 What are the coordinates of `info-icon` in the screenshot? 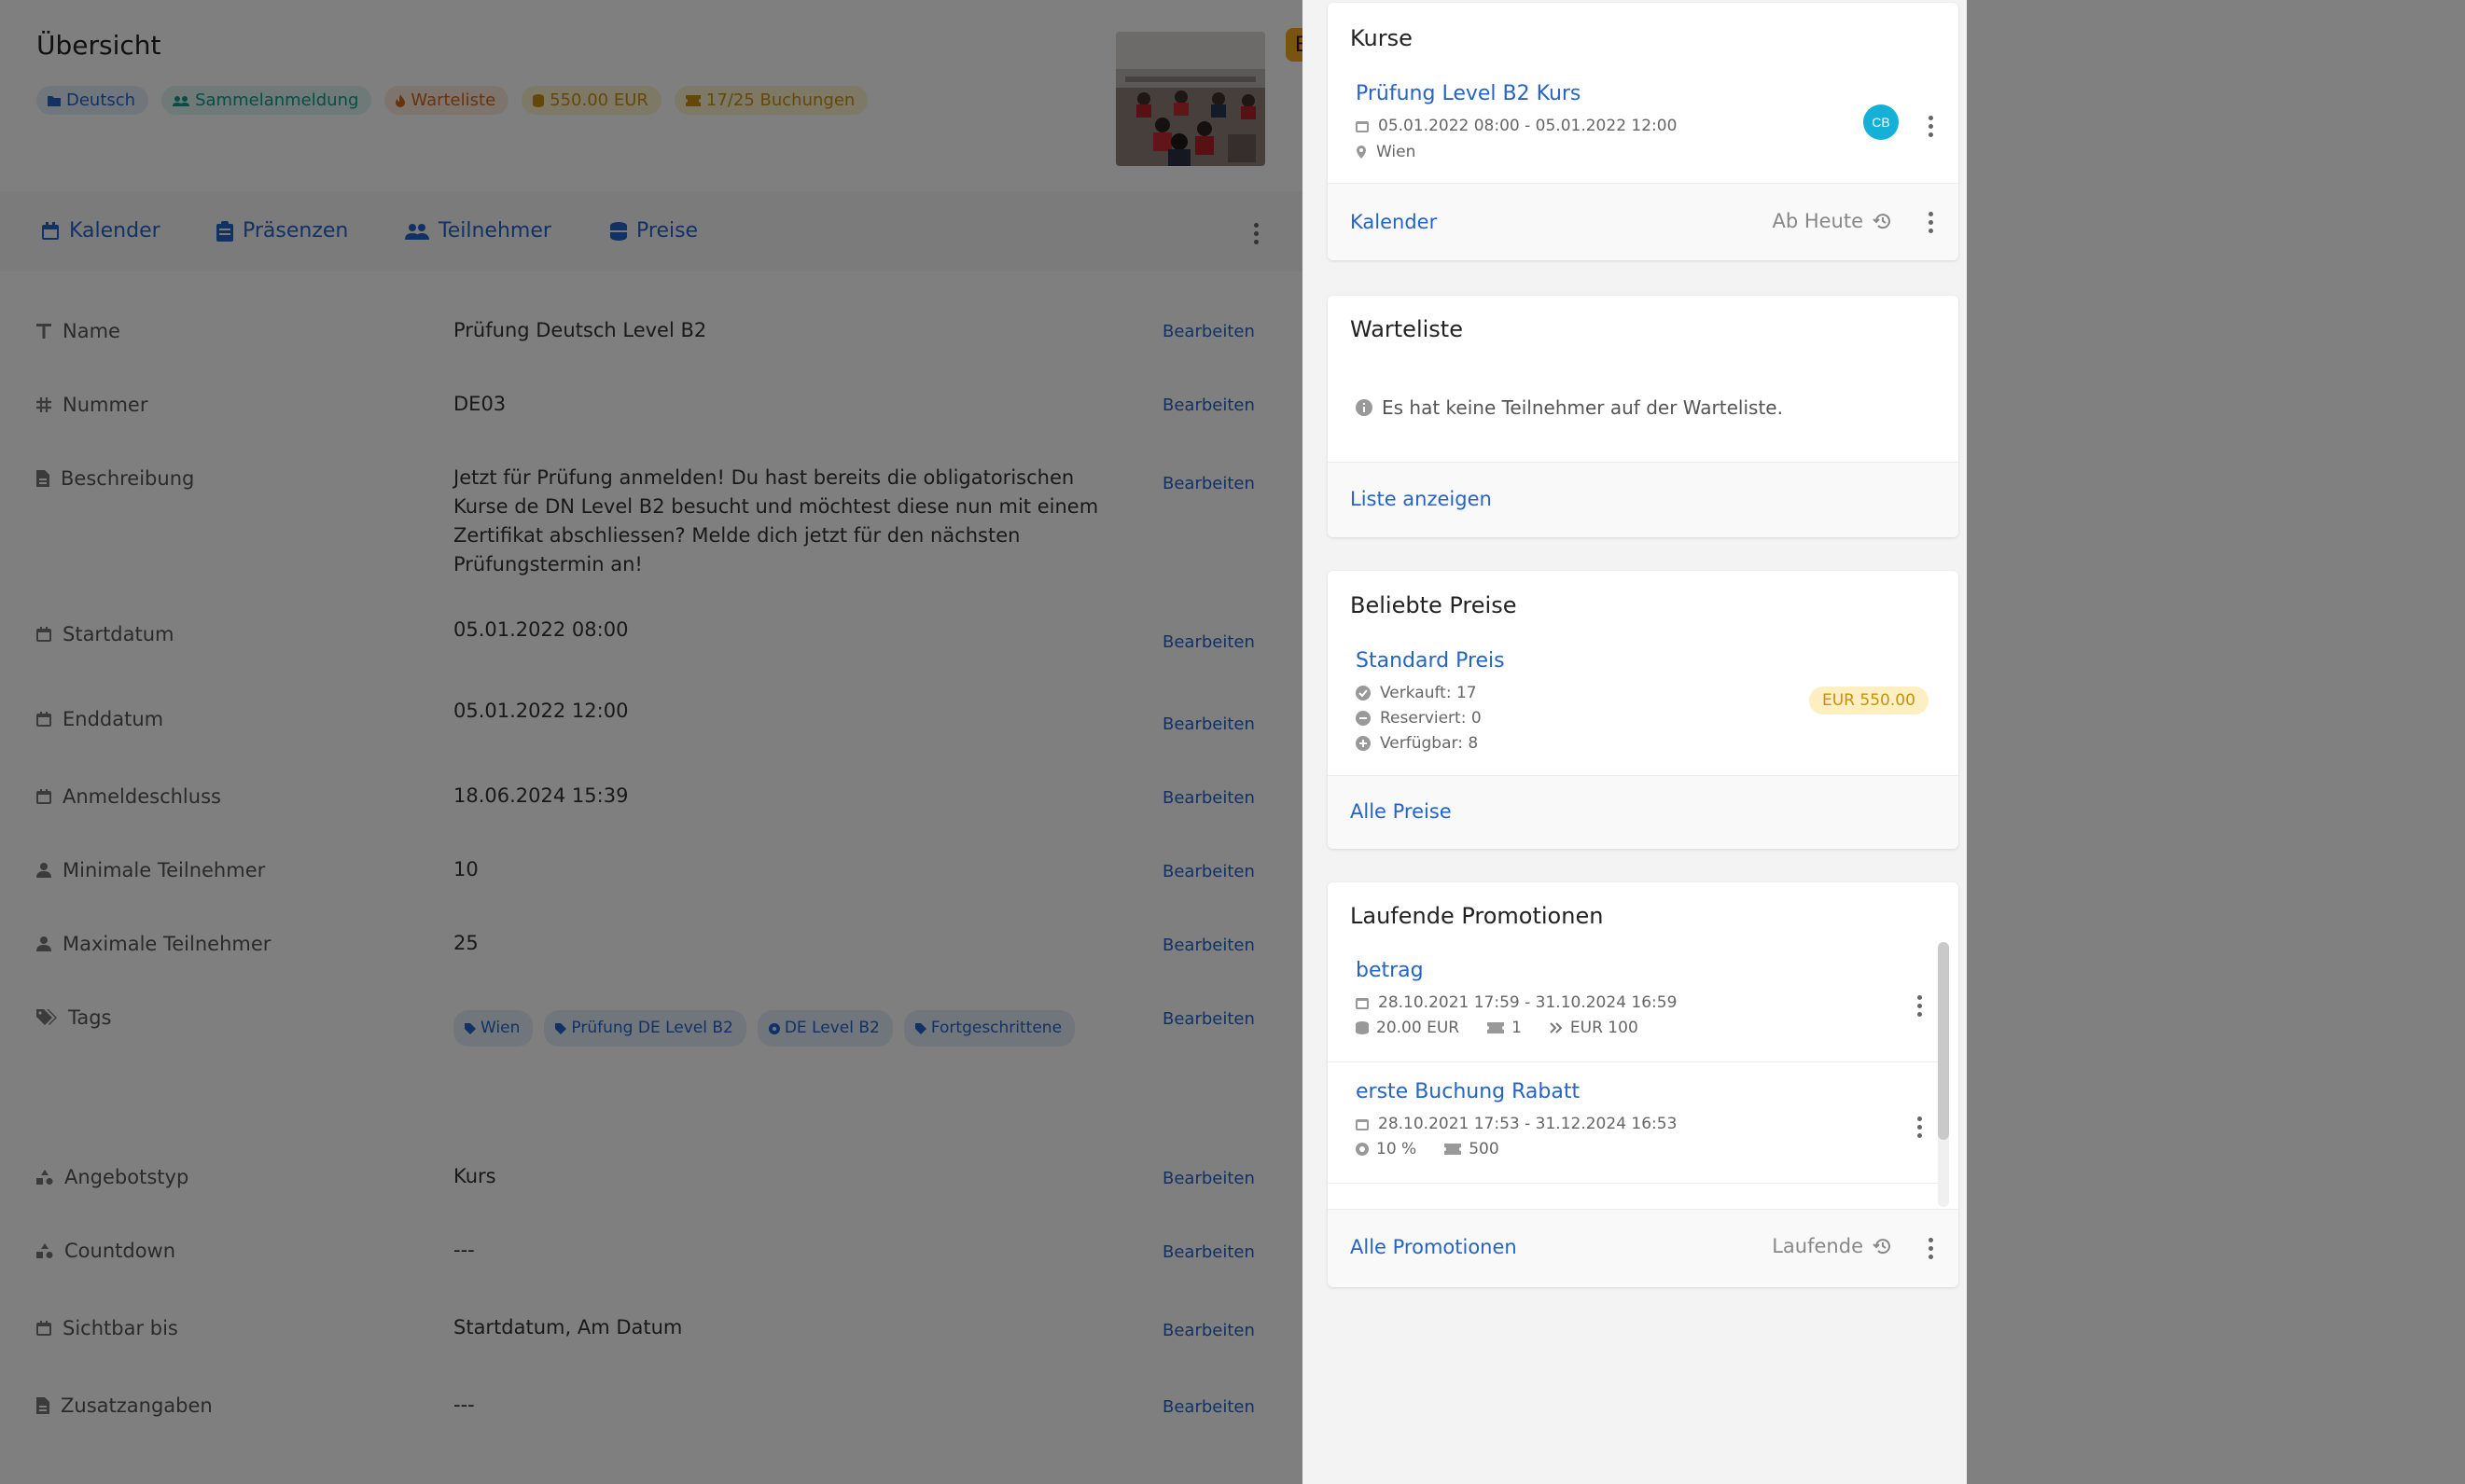 It's located at (1364, 407).